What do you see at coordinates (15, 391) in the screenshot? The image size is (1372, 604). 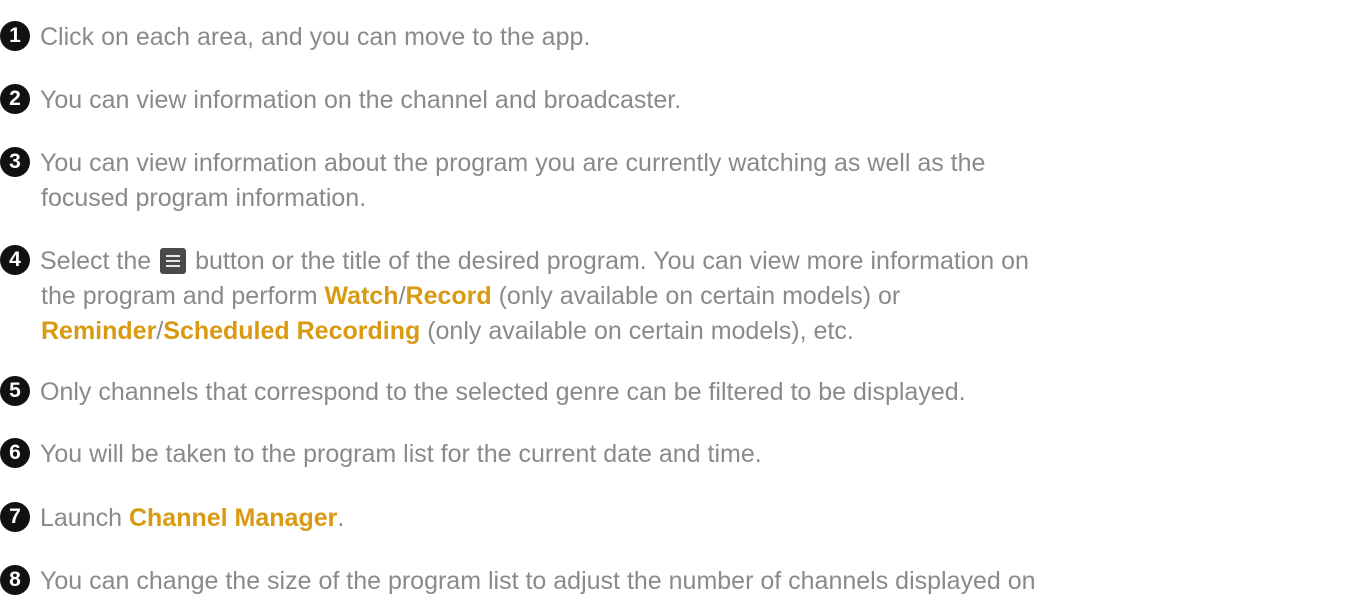 I see `number-badge-5: 5` at bounding box center [15, 391].